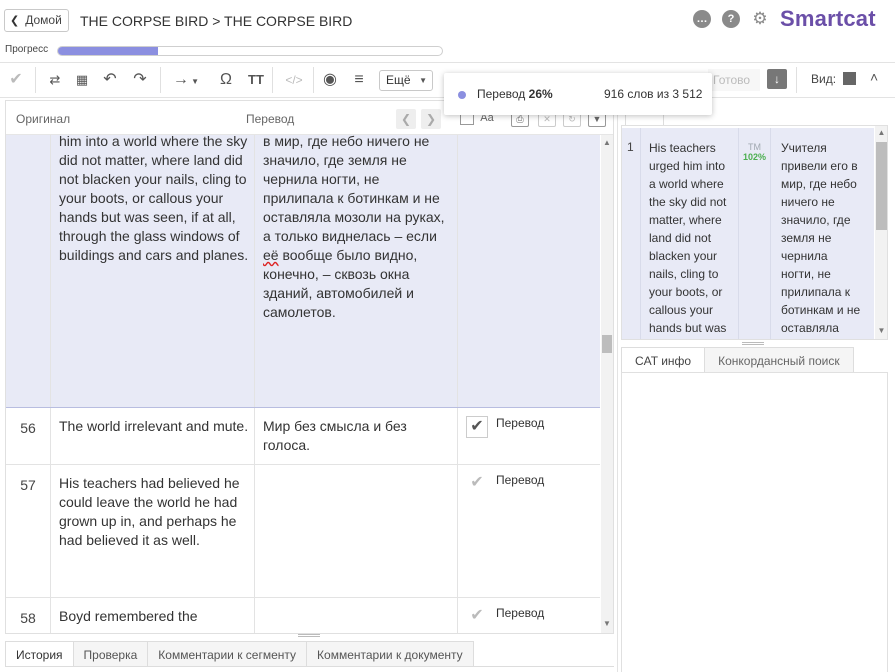 The width and height of the screenshot is (895, 672). Describe the element at coordinates (390, 654) in the screenshot. I see `tab-document-comments: Комментарии к документу` at that location.